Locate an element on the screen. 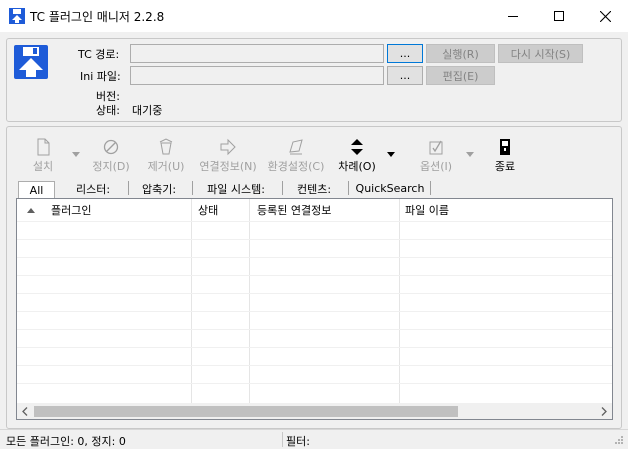 The height and width of the screenshot is (449, 628). settings-note-icon is located at coordinates (296, 147).